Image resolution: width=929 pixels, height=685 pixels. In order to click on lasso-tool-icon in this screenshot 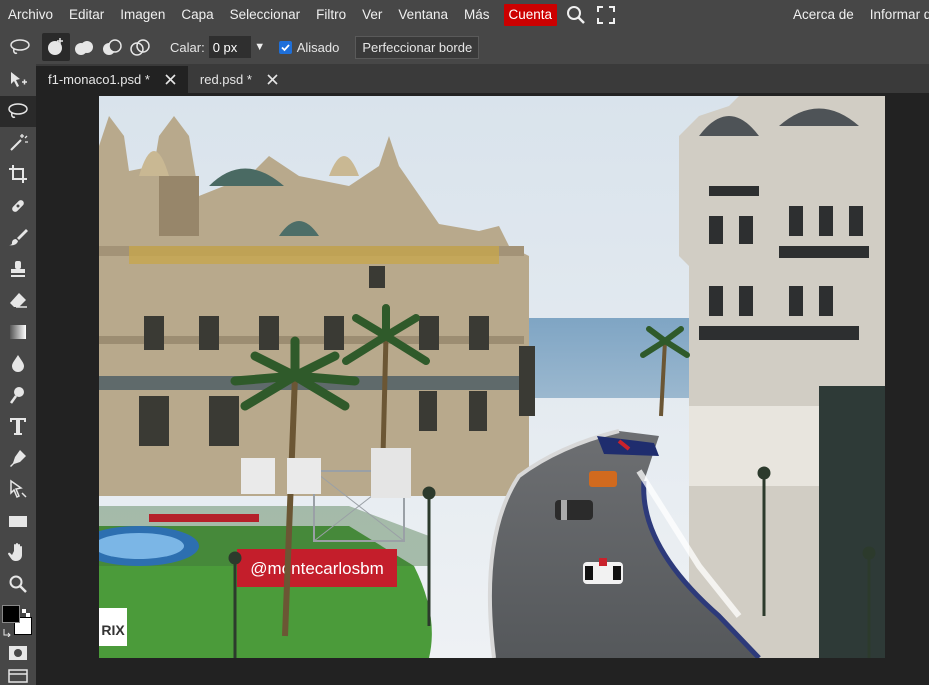, I will do `click(18, 111)`.